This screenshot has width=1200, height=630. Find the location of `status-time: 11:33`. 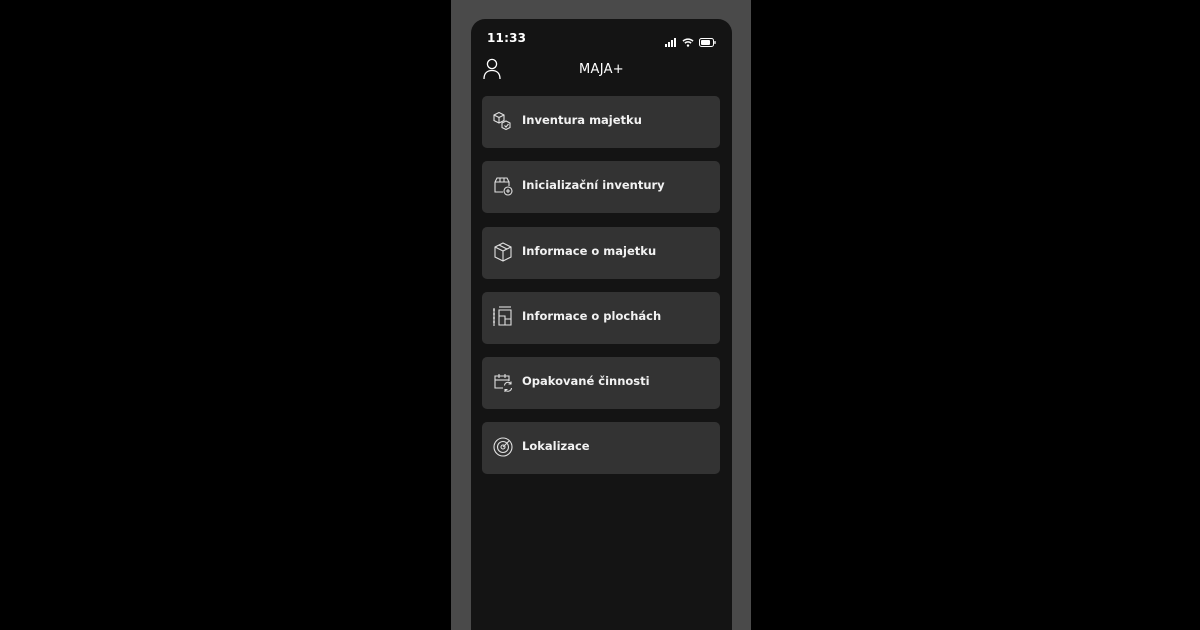

status-time: 11:33 is located at coordinates (507, 38).